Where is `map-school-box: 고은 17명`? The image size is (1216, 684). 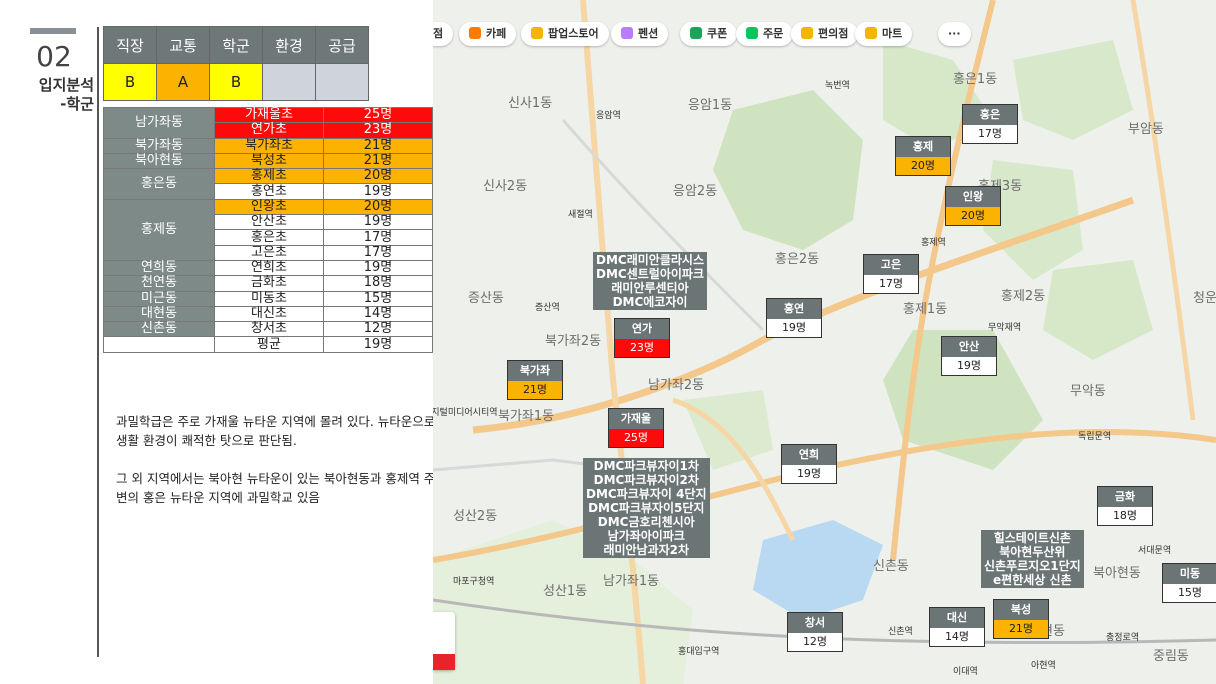
map-school-box: 고은 17명 is located at coordinates (891, 274).